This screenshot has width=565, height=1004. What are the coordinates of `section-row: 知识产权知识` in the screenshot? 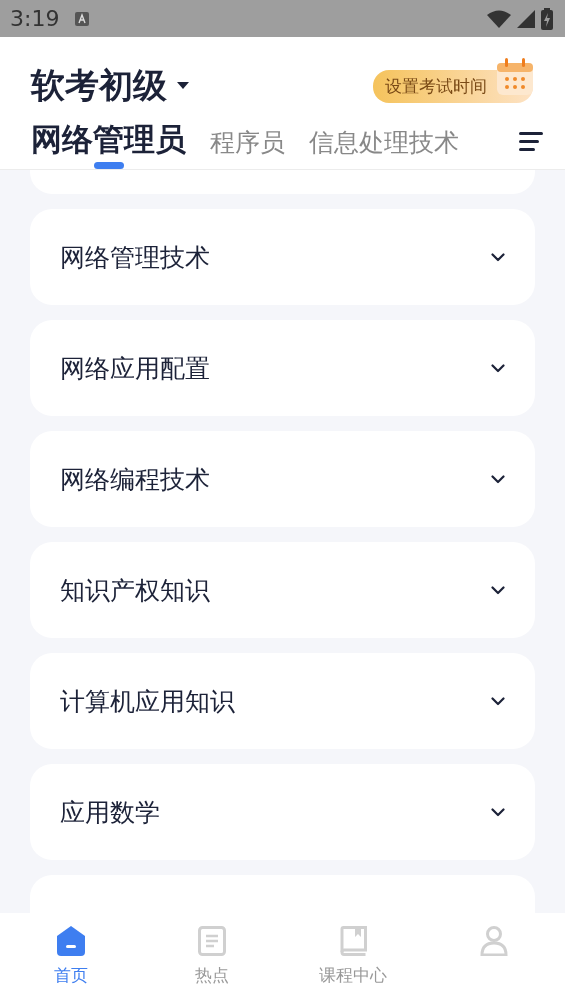 It's located at (282, 590).